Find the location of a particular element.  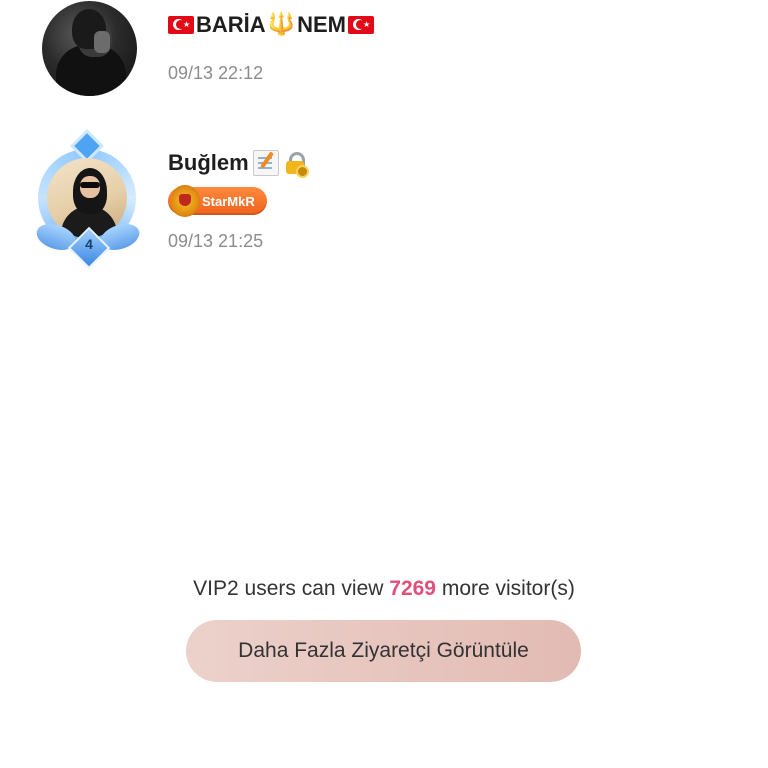

trident-icon: 🔱 is located at coordinates (281, 23).